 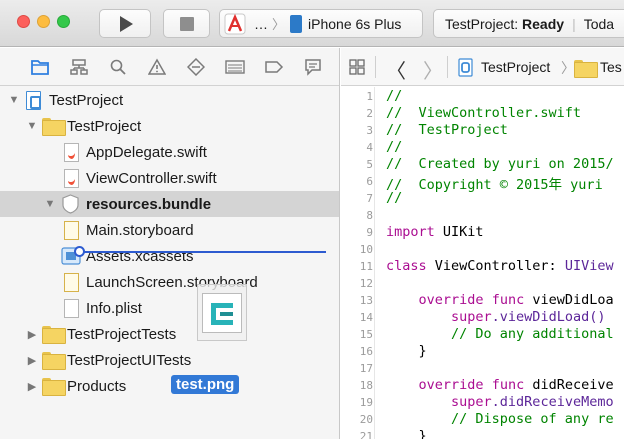 What do you see at coordinates (63, 21) in the screenshot?
I see `zoom-window-button` at bounding box center [63, 21].